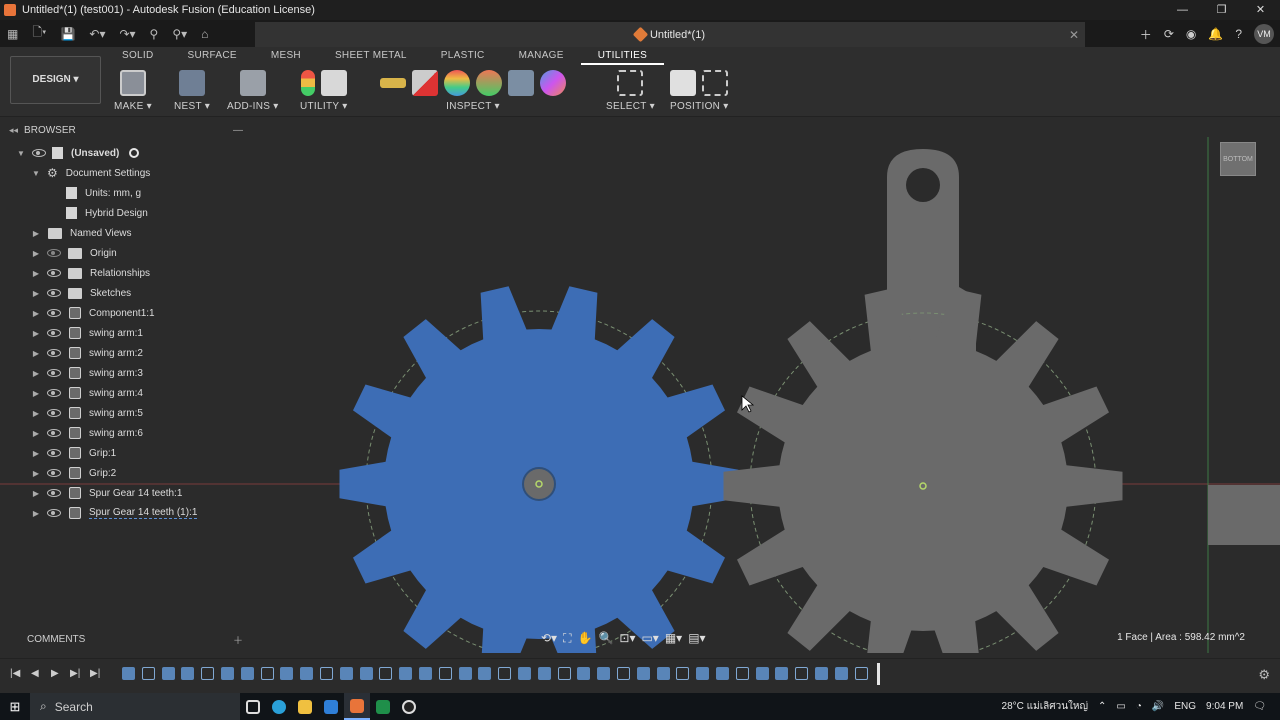  What do you see at coordinates (106, 493) in the screenshot?
I see `tree-item-spur-gear-1: ▶ Spur Gear 14 teeth:1` at bounding box center [106, 493].